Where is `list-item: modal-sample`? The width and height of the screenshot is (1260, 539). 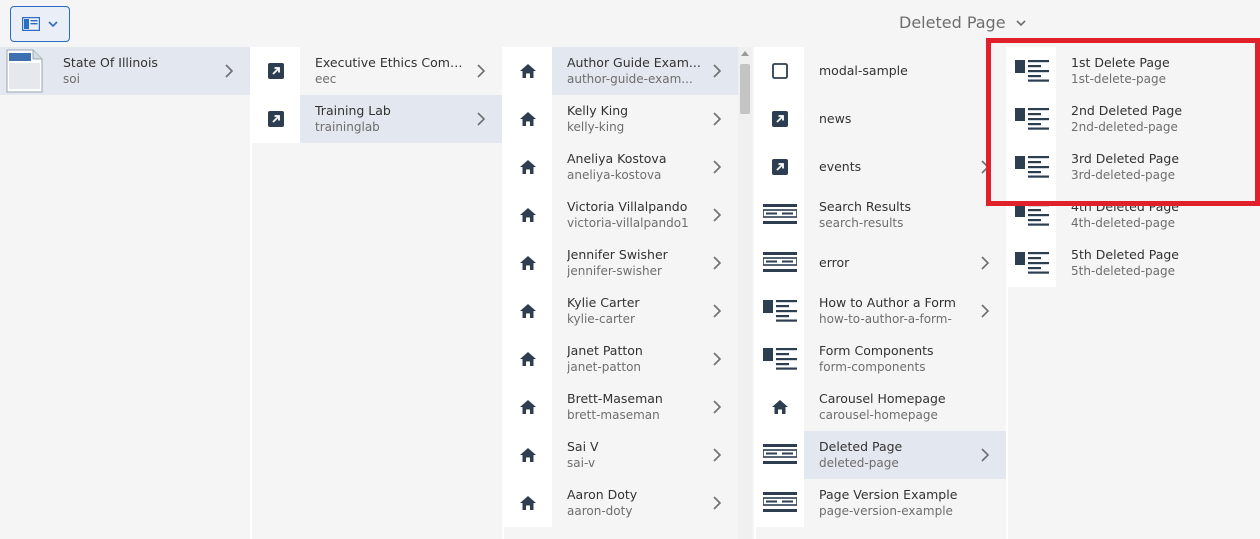
list-item: modal-sample is located at coordinates (881, 71).